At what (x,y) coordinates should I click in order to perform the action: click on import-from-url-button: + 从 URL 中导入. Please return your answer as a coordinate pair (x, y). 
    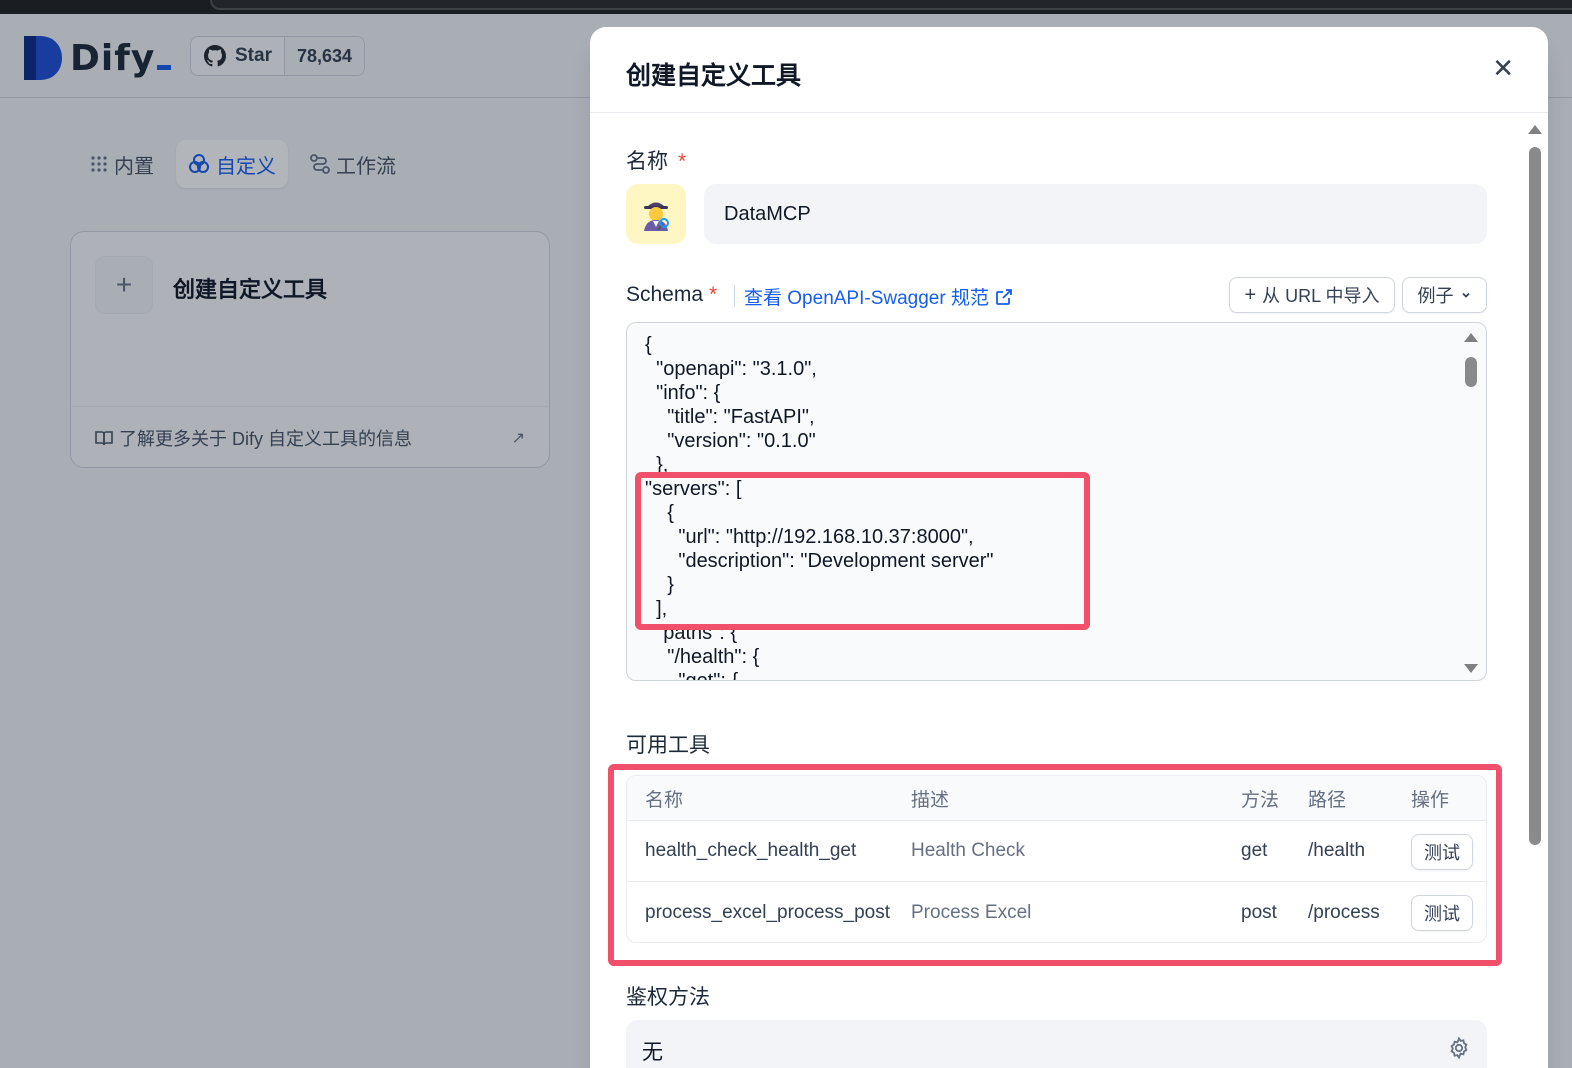
    Looking at the image, I should click on (1312, 295).